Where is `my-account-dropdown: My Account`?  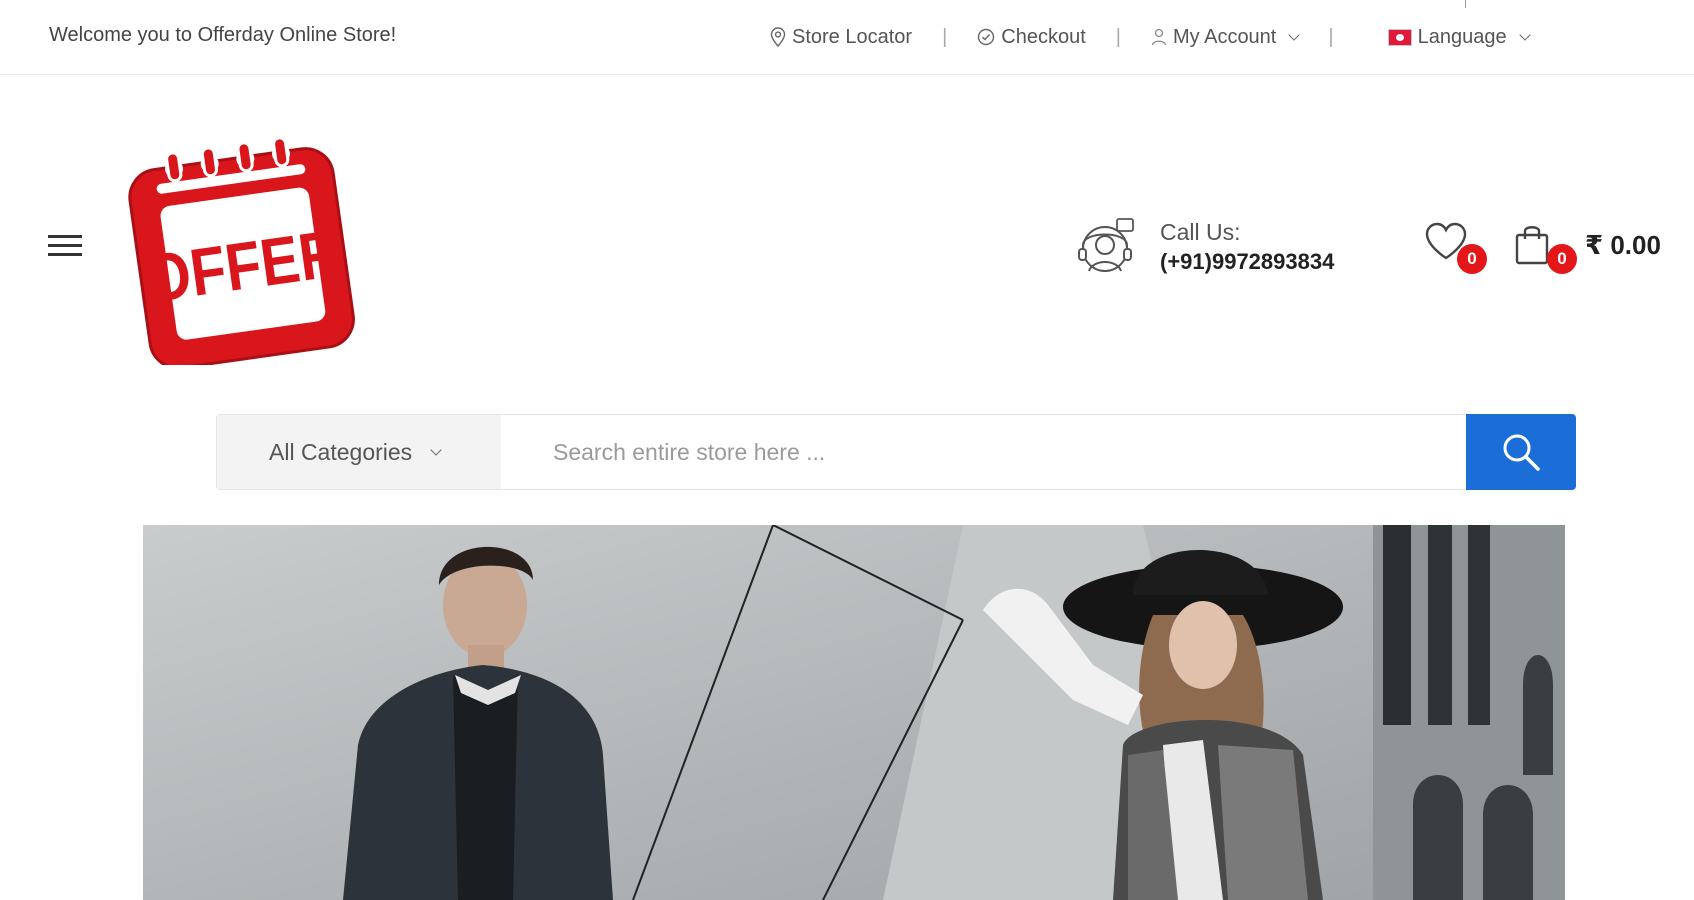 my-account-dropdown: My Account is located at coordinates (1226, 37).